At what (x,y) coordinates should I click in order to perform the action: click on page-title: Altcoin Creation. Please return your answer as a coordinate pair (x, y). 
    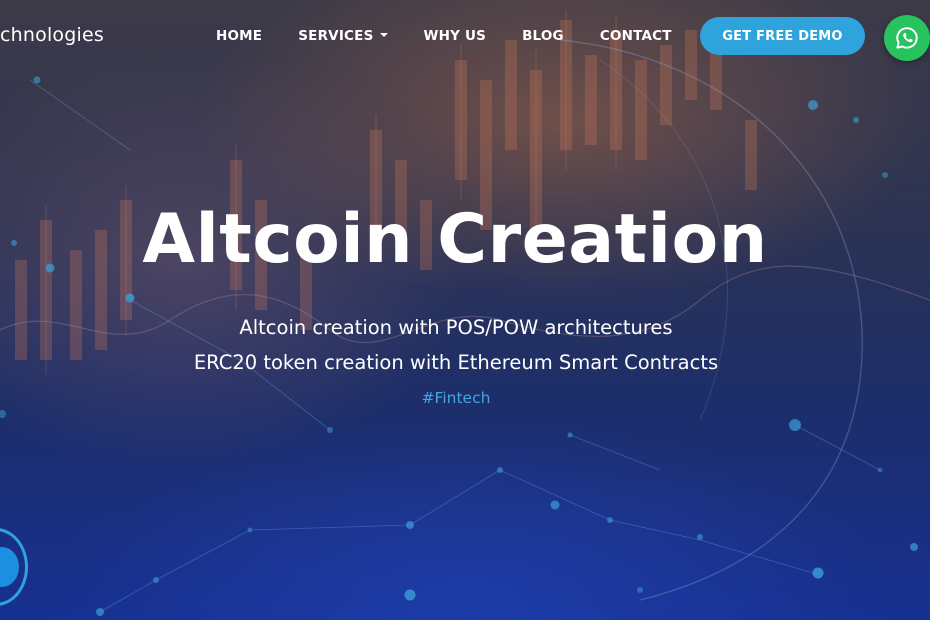
    Looking at the image, I should click on (455, 239).